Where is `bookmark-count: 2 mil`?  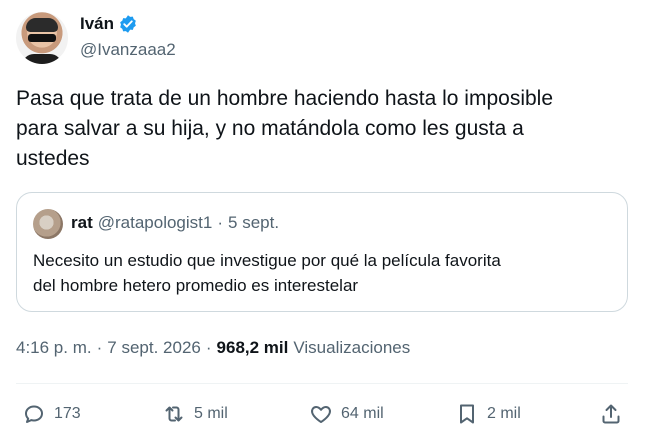
bookmark-count: 2 mil is located at coordinates (504, 413).